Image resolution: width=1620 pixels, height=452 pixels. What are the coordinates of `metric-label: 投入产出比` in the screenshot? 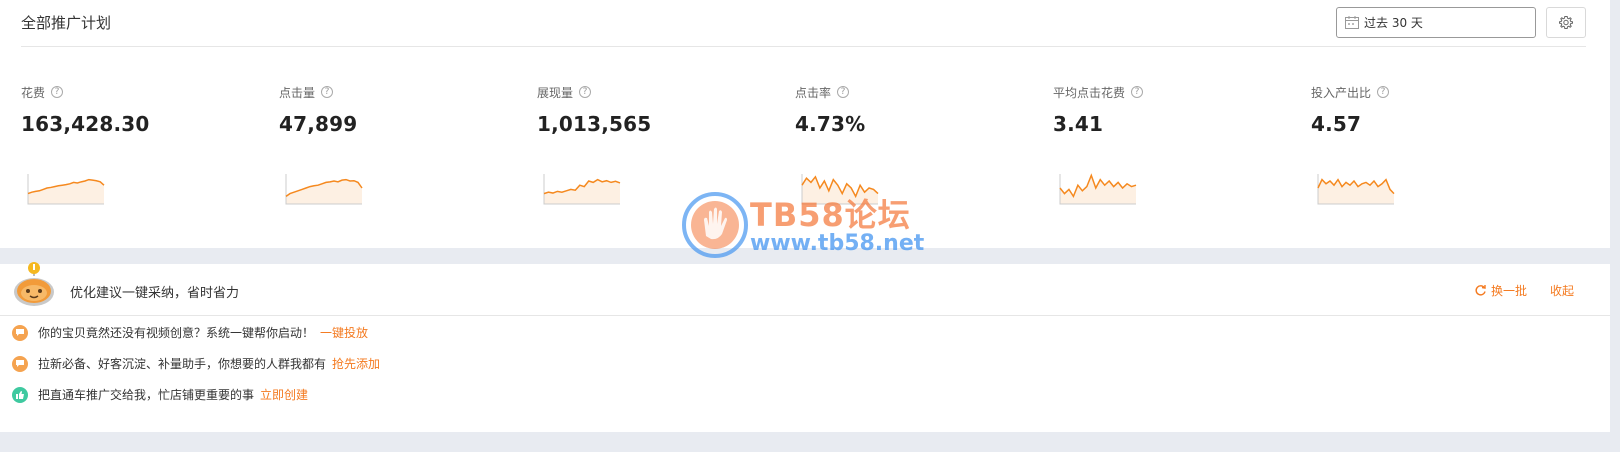 It's located at (1341, 92).